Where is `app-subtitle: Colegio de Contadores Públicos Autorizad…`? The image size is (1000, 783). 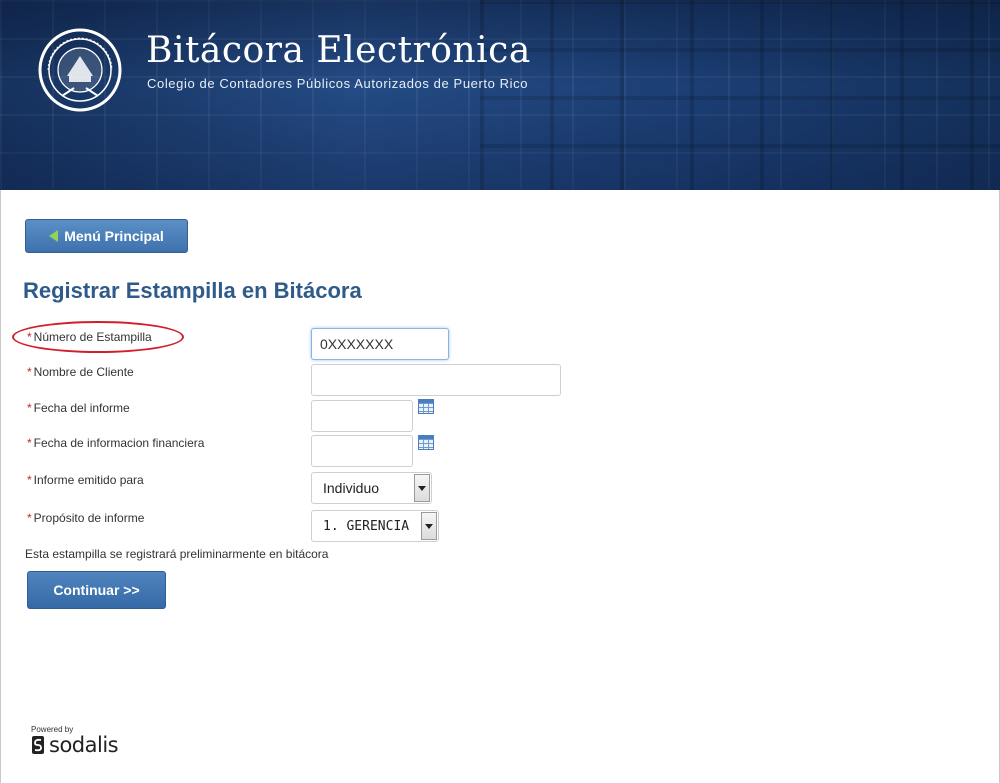 app-subtitle: Colegio de Contadores Públicos Autorizad… is located at coordinates (338, 83).